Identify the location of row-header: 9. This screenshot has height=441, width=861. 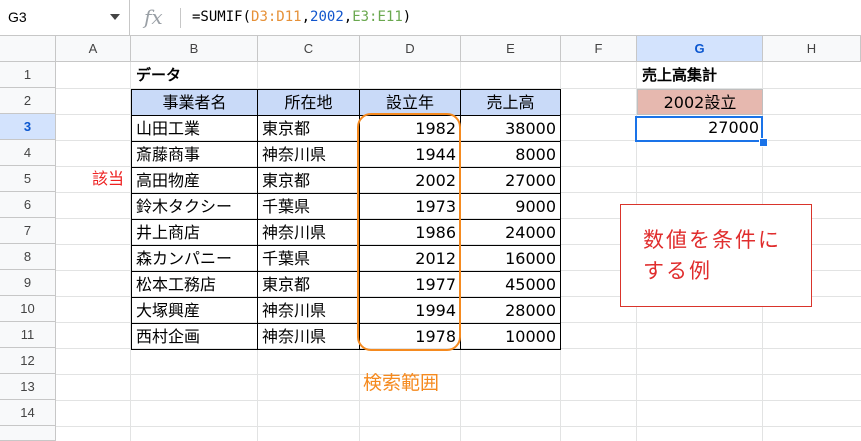
(28, 283).